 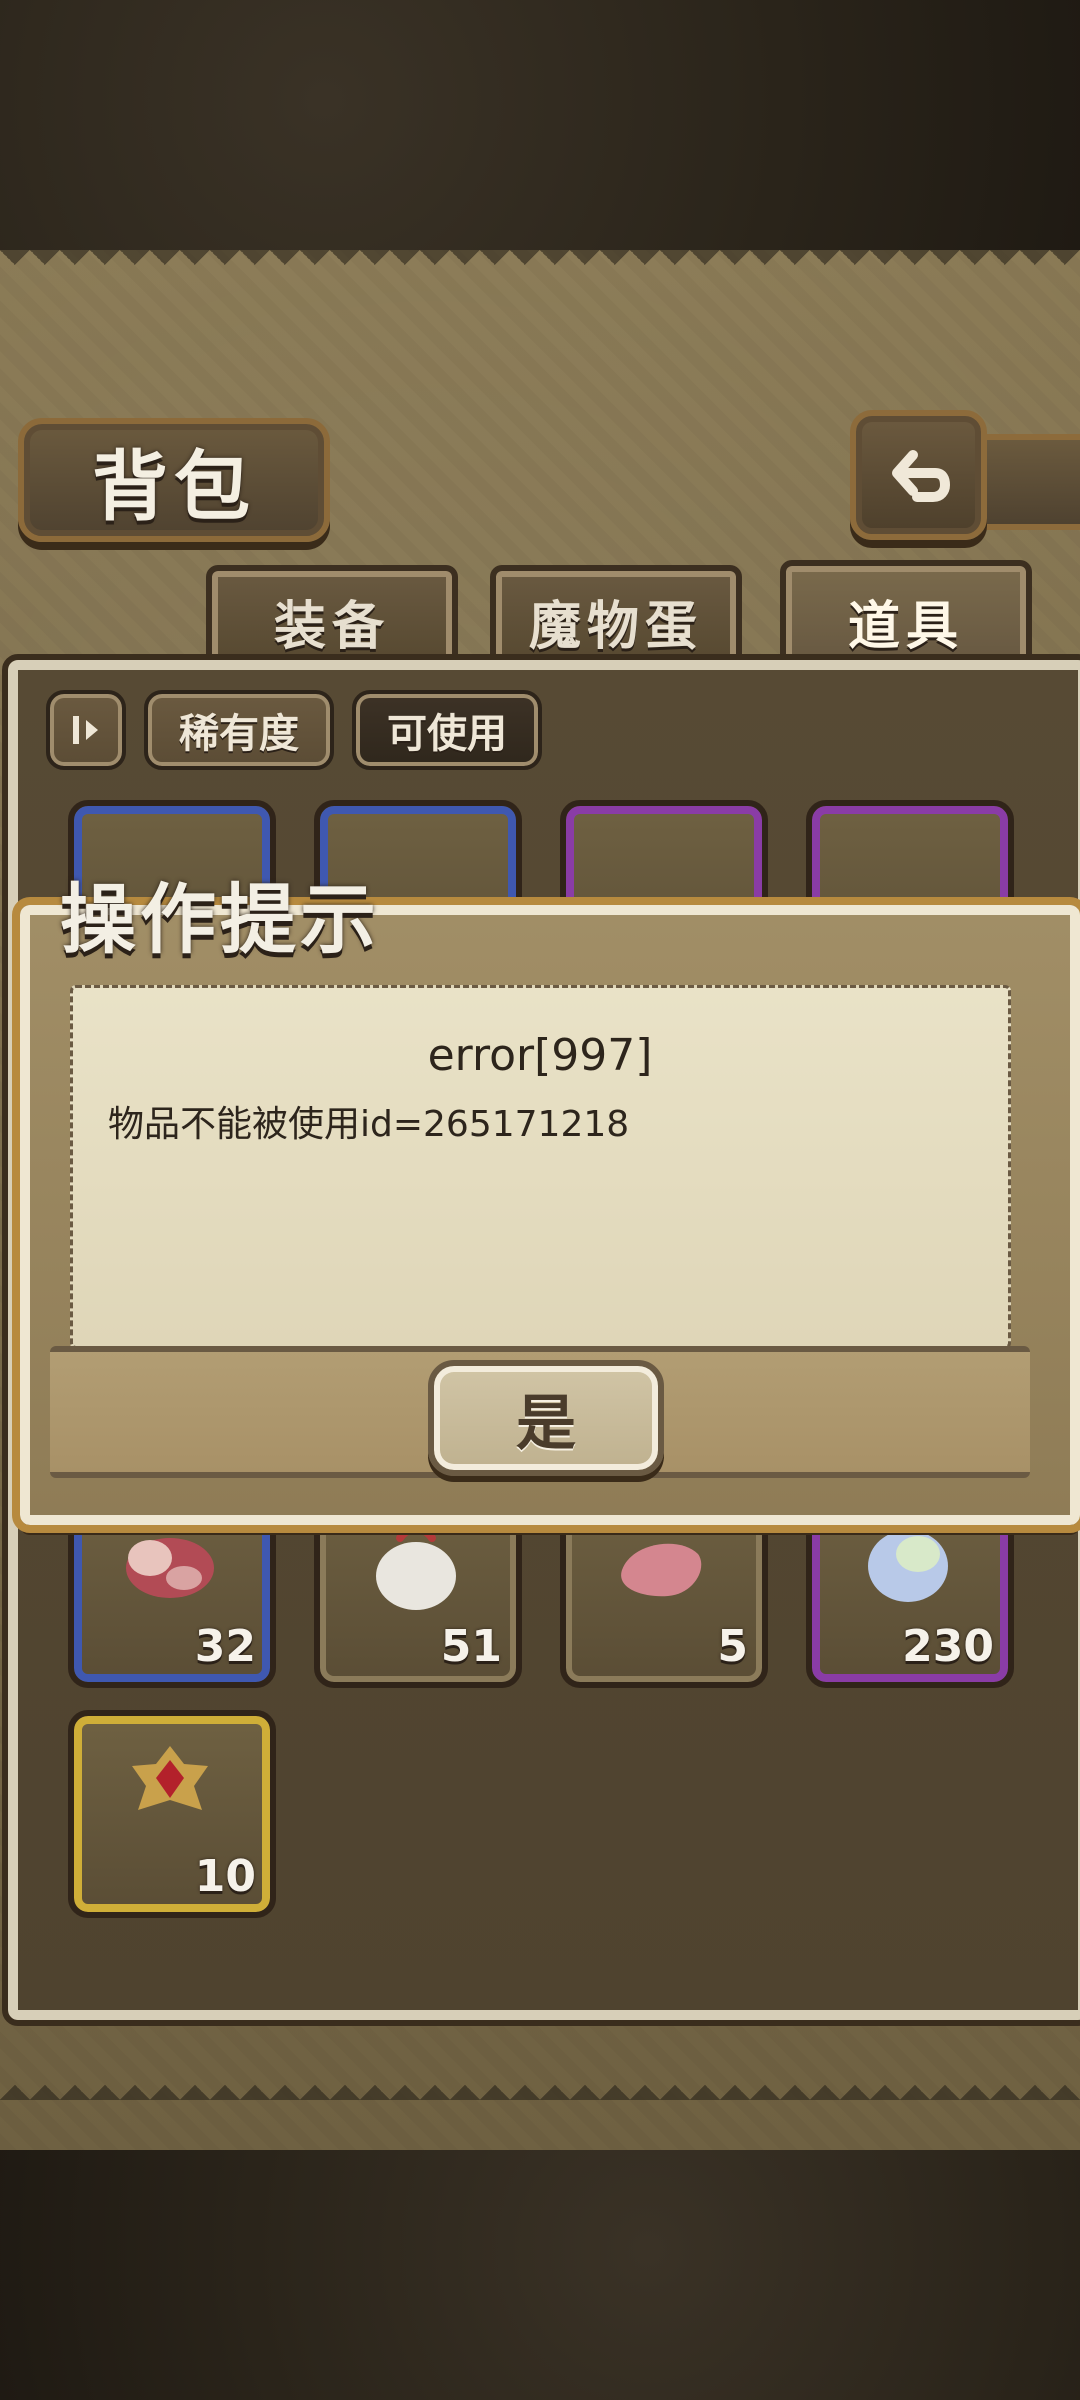 I want to click on gem-pink-icon, so click(x=661, y=1570).